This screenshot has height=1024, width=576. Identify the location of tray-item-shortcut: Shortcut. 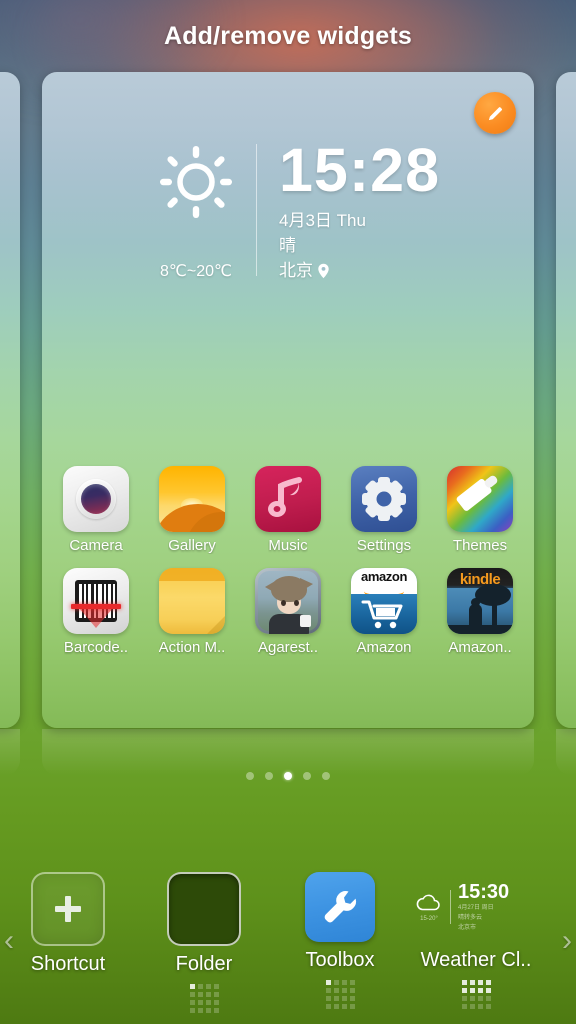
(68, 924).